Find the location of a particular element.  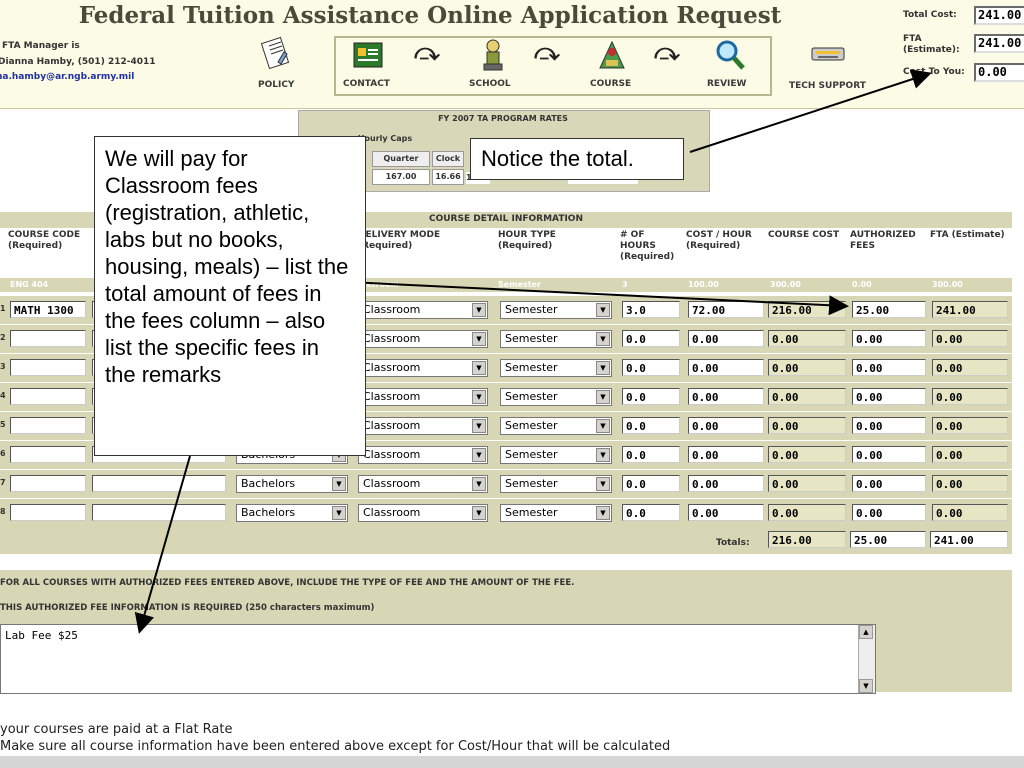

total-callout: Notice the total. is located at coordinates (577, 159).